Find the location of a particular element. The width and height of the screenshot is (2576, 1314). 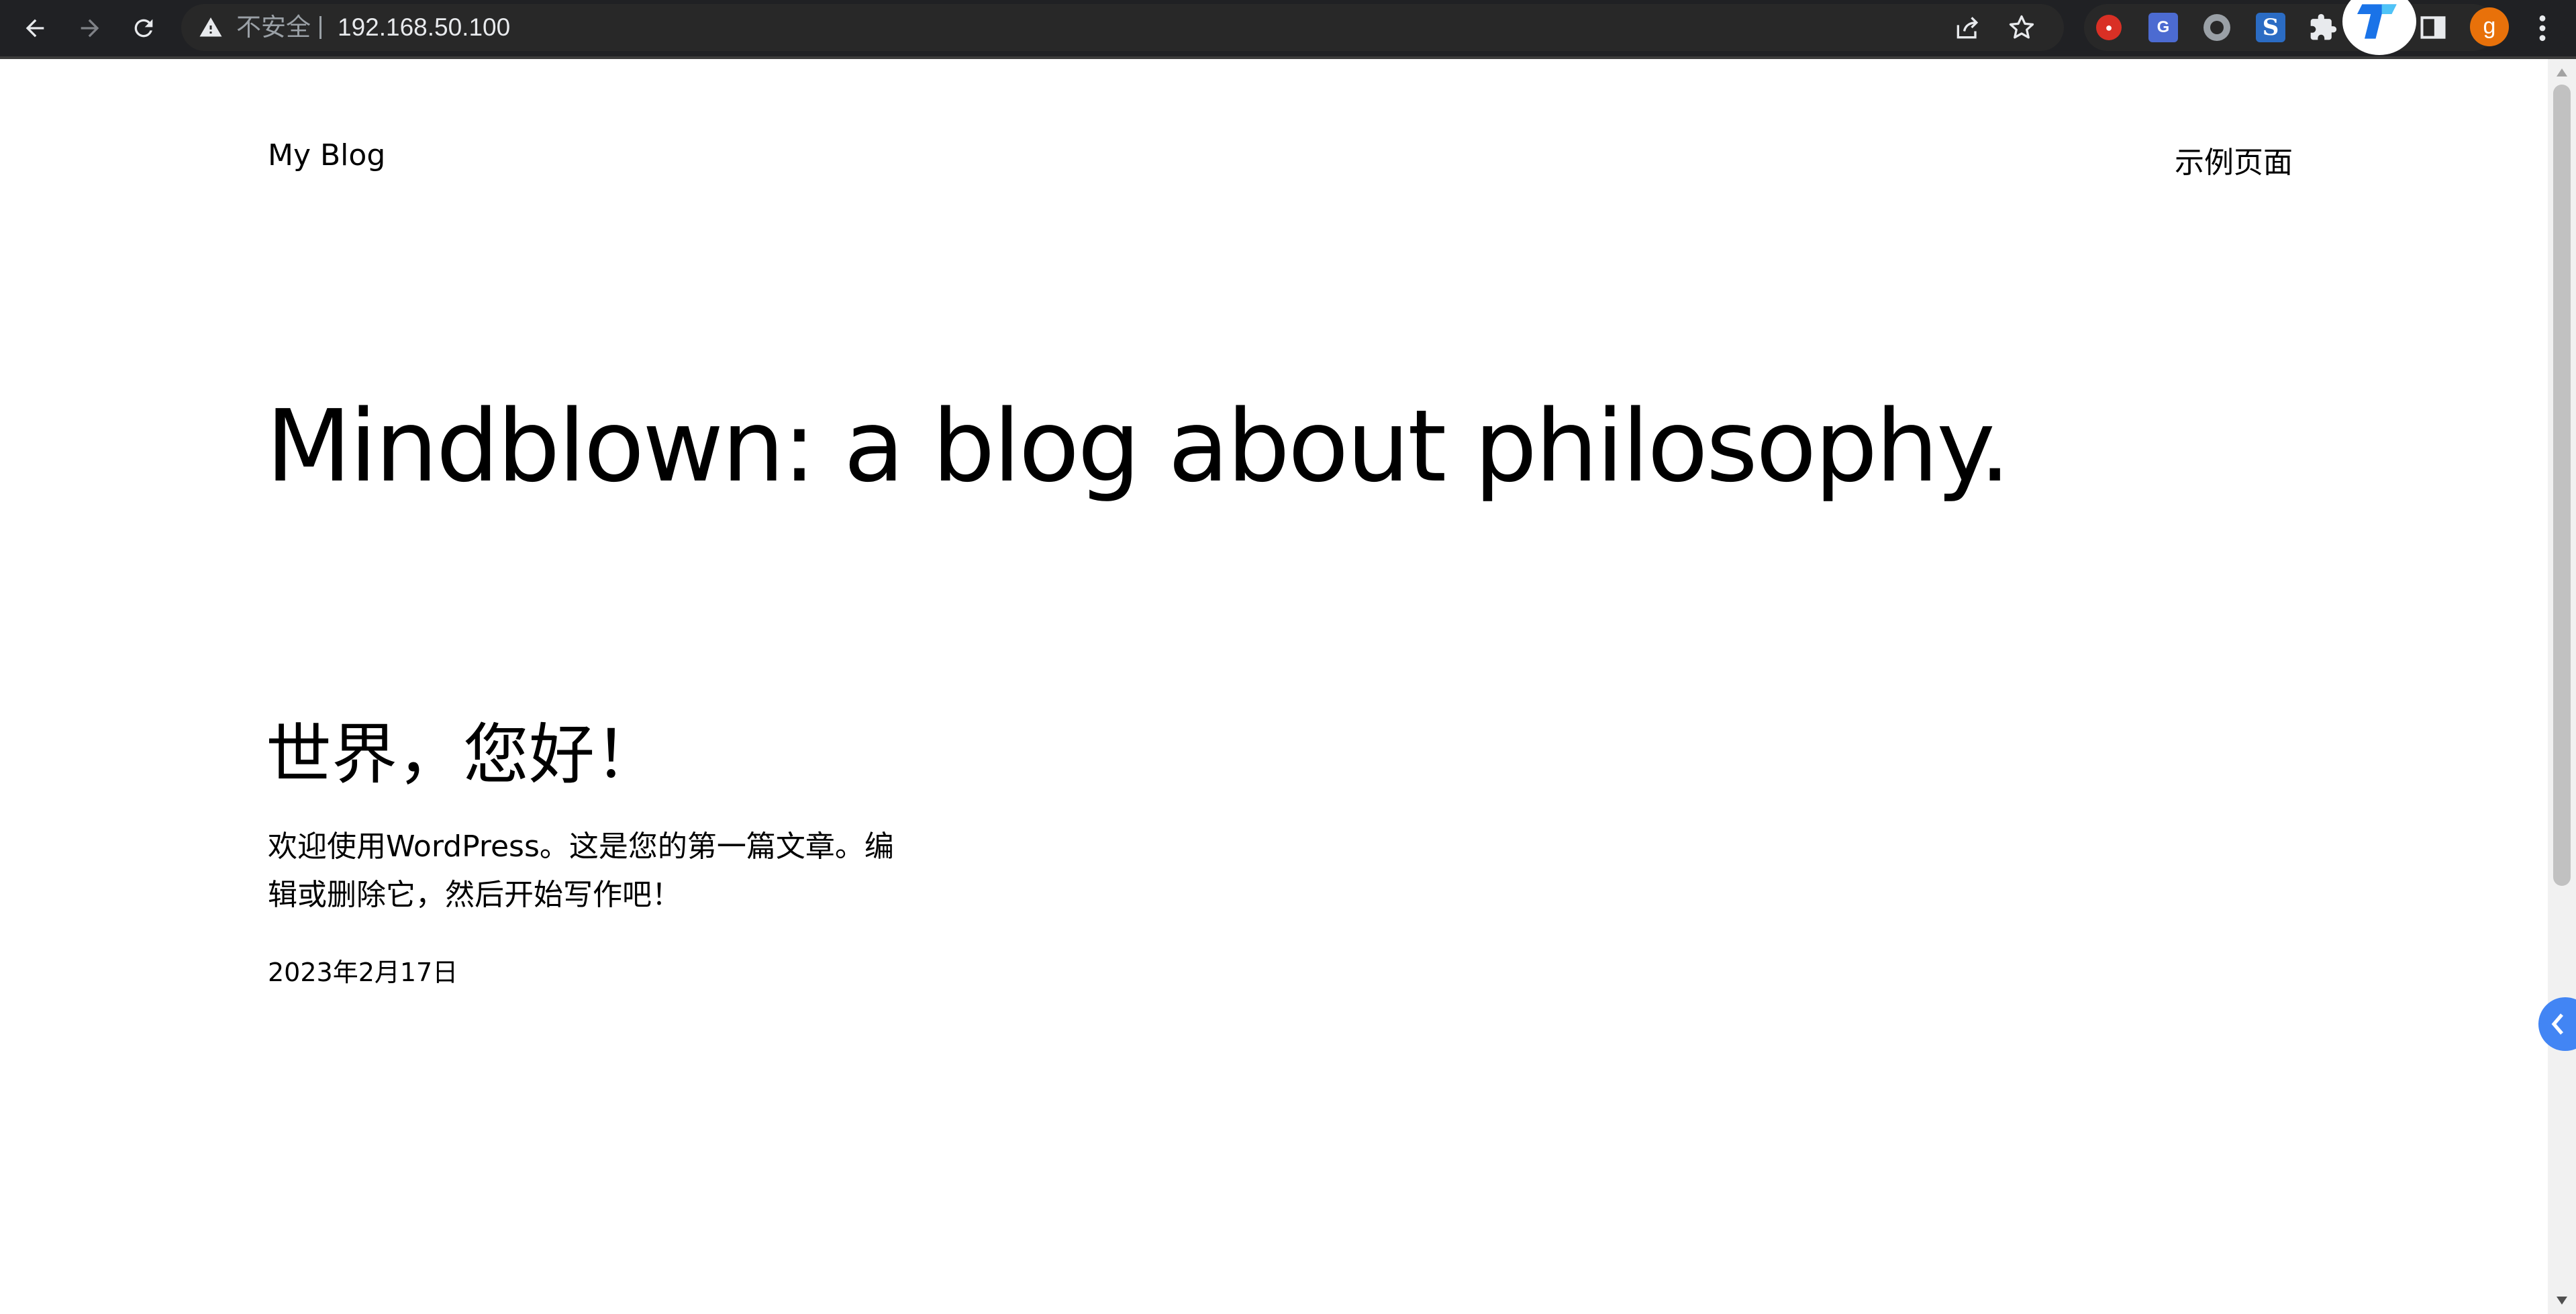

back-arrow-icon is located at coordinates (35, 29).